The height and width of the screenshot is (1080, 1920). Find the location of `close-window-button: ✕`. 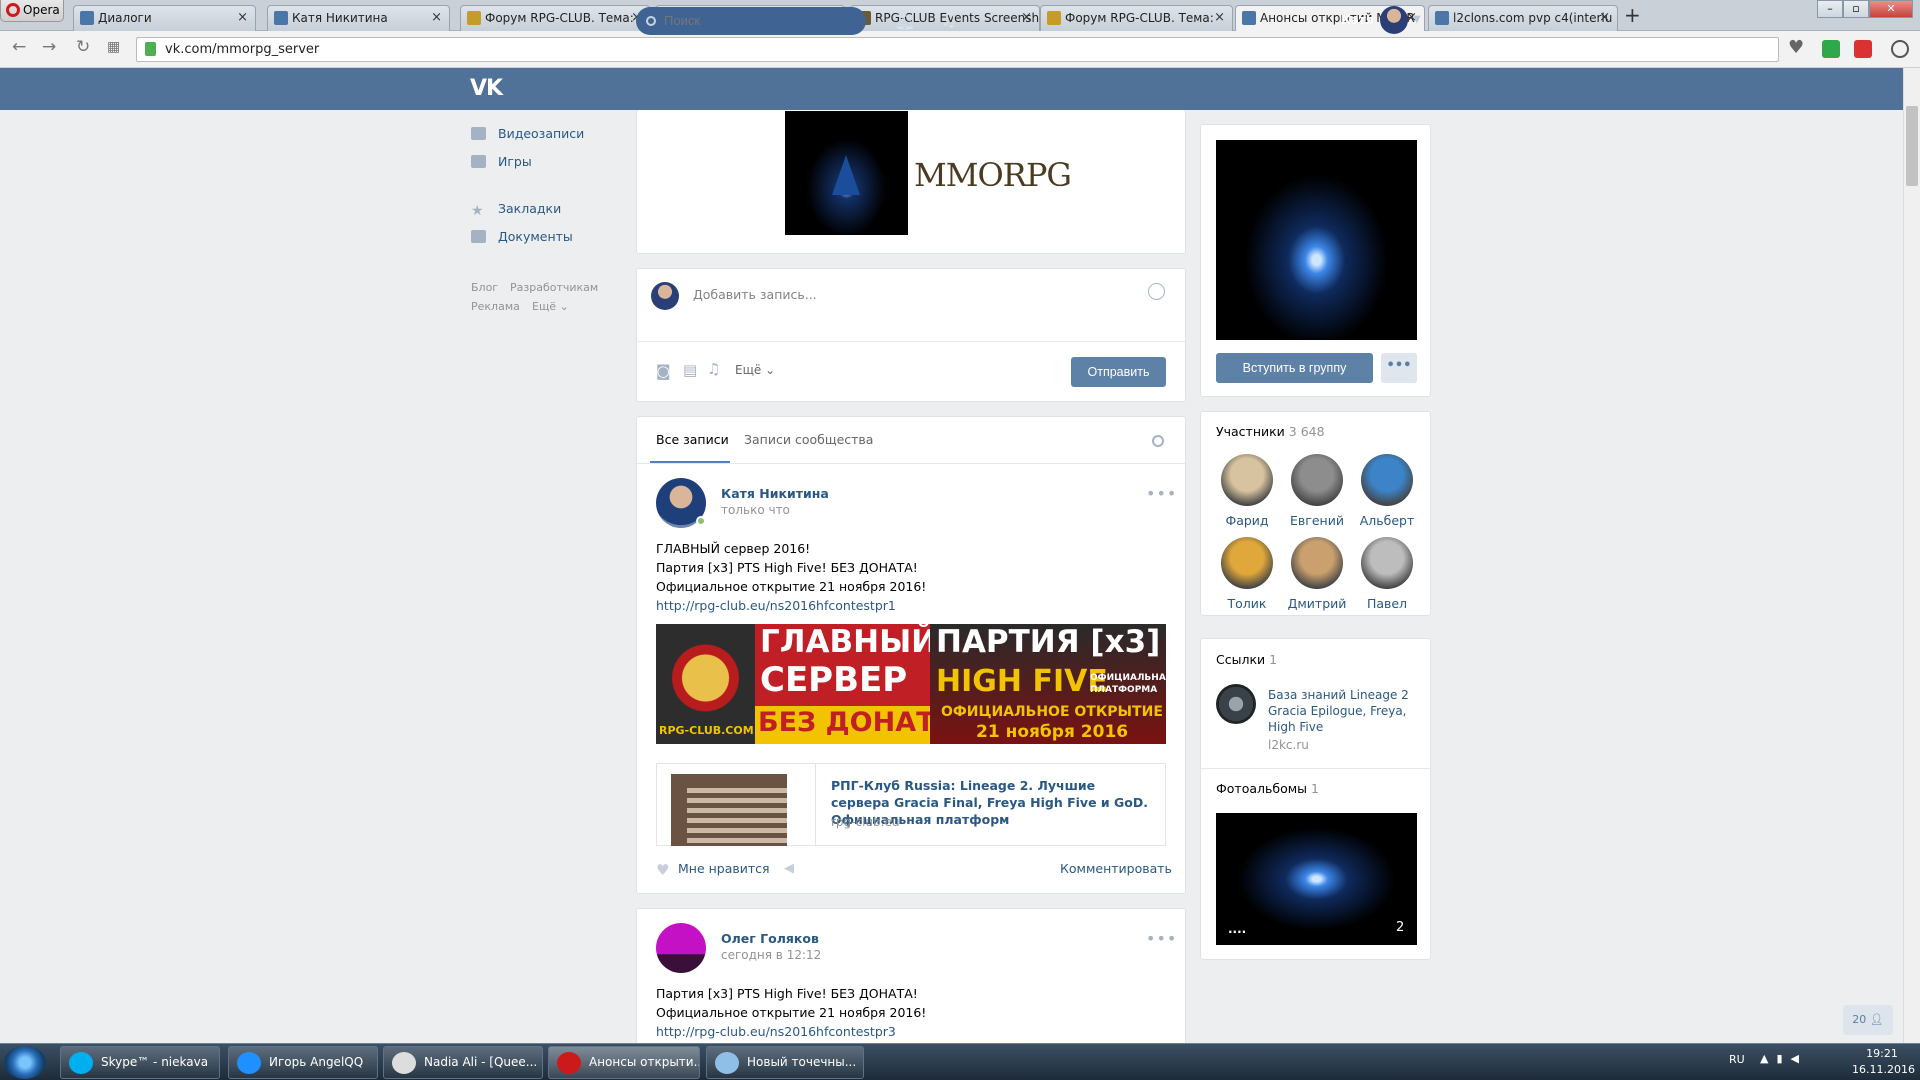

close-window-button: ✕ is located at coordinates (1891, 9).